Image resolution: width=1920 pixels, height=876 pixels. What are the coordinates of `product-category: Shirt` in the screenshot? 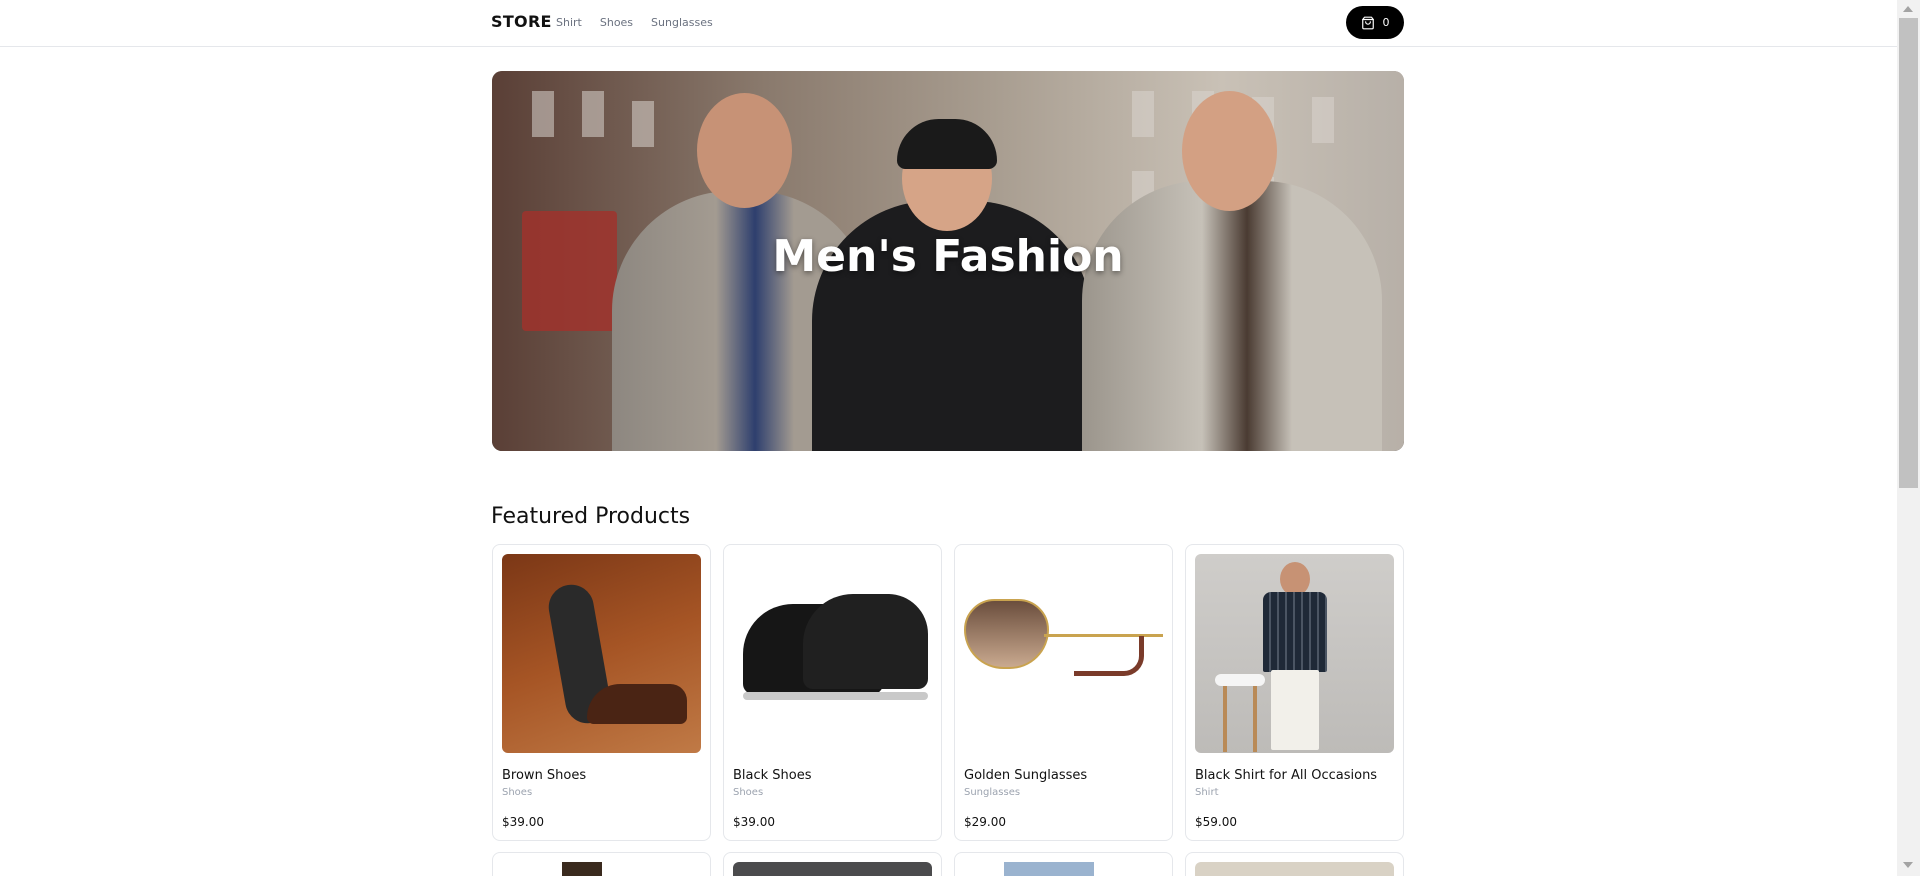 It's located at (1207, 792).